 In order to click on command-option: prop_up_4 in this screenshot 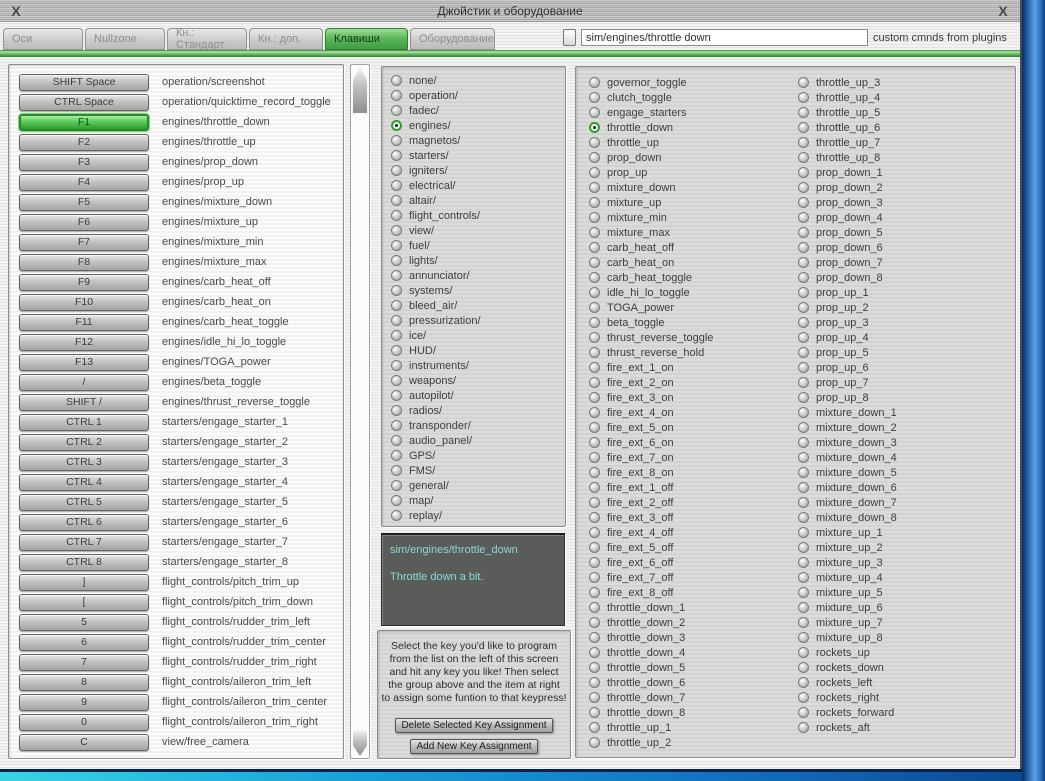, I will do `click(847, 337)`.